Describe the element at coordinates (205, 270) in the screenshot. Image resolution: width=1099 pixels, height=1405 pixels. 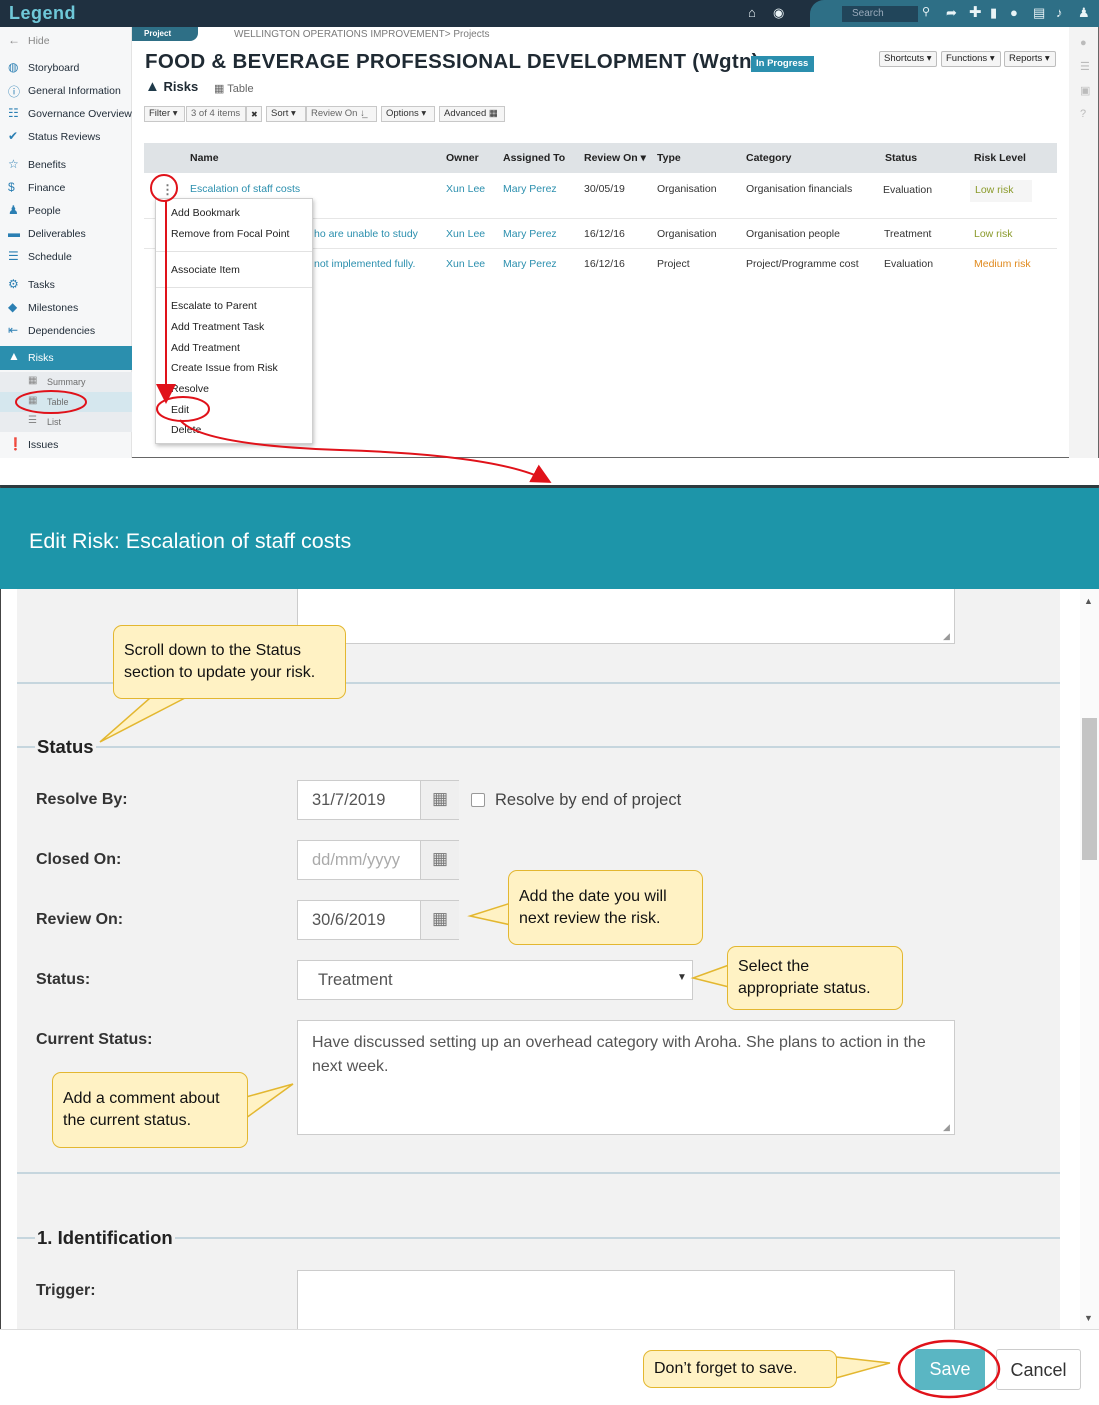
I see `menu-item-associate-item: Associate Item` at that location.